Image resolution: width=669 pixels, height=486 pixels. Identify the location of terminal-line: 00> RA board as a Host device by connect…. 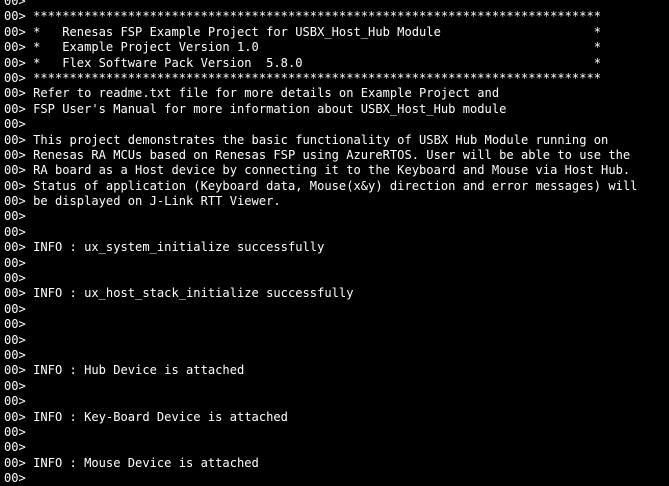
(336, 170).